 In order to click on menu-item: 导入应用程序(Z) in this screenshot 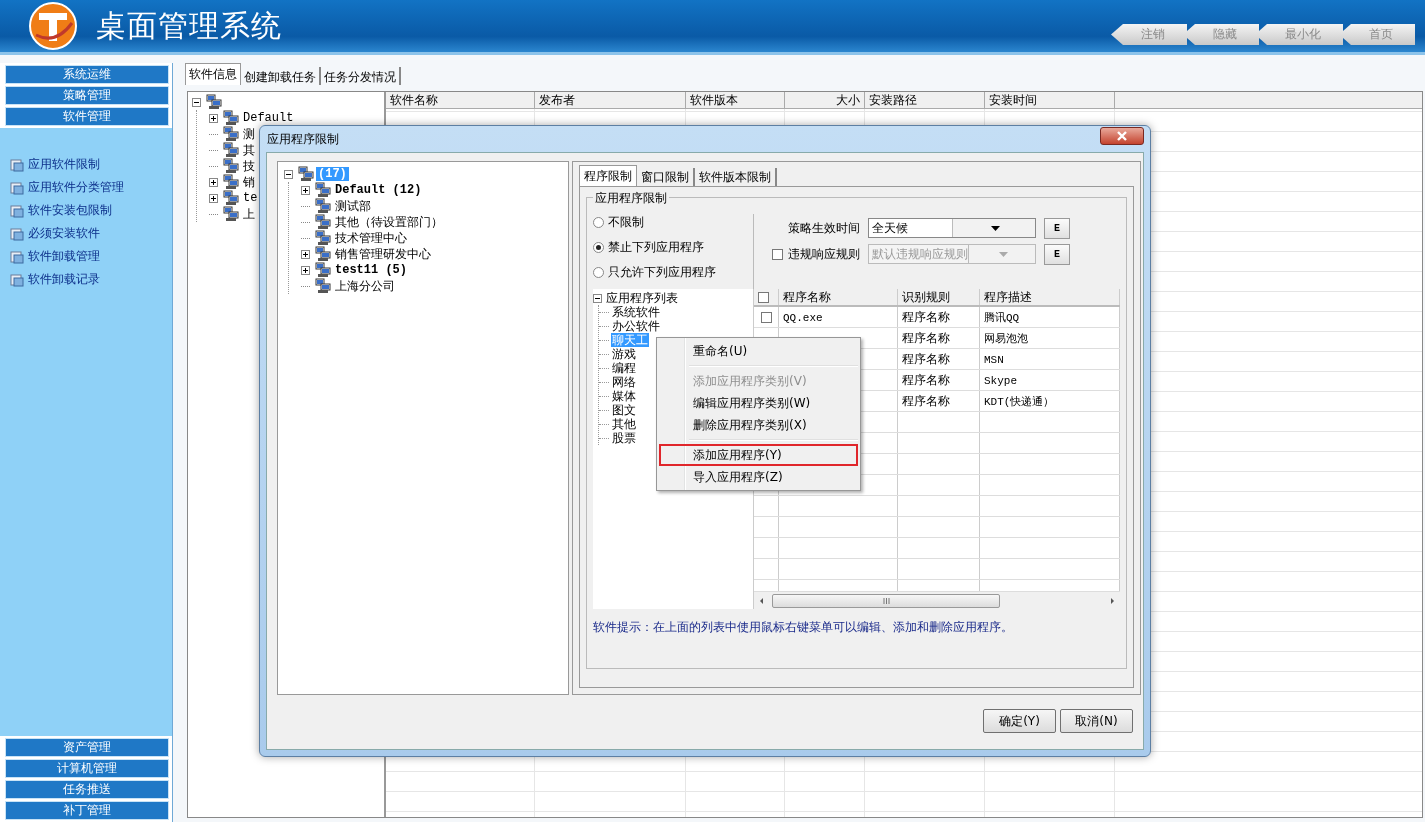, I will do `click(758, 477)`.